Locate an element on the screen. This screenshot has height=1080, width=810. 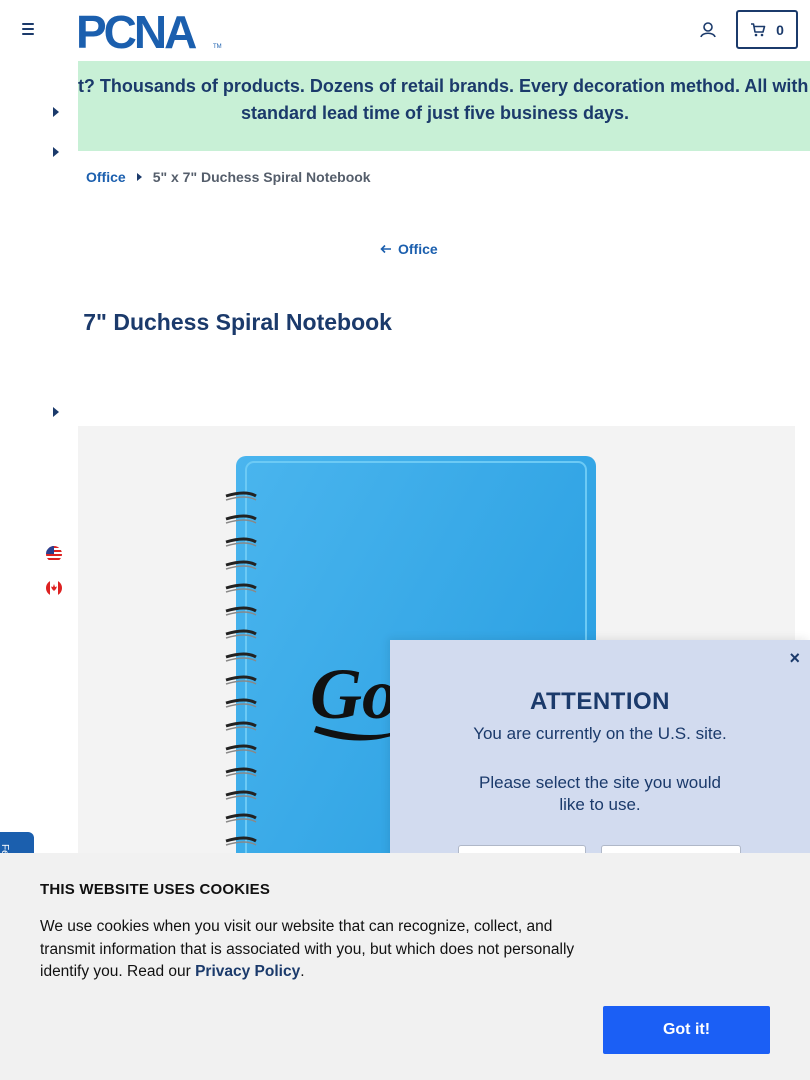
cookie-body-end: . is located at coordinates (302, 971).